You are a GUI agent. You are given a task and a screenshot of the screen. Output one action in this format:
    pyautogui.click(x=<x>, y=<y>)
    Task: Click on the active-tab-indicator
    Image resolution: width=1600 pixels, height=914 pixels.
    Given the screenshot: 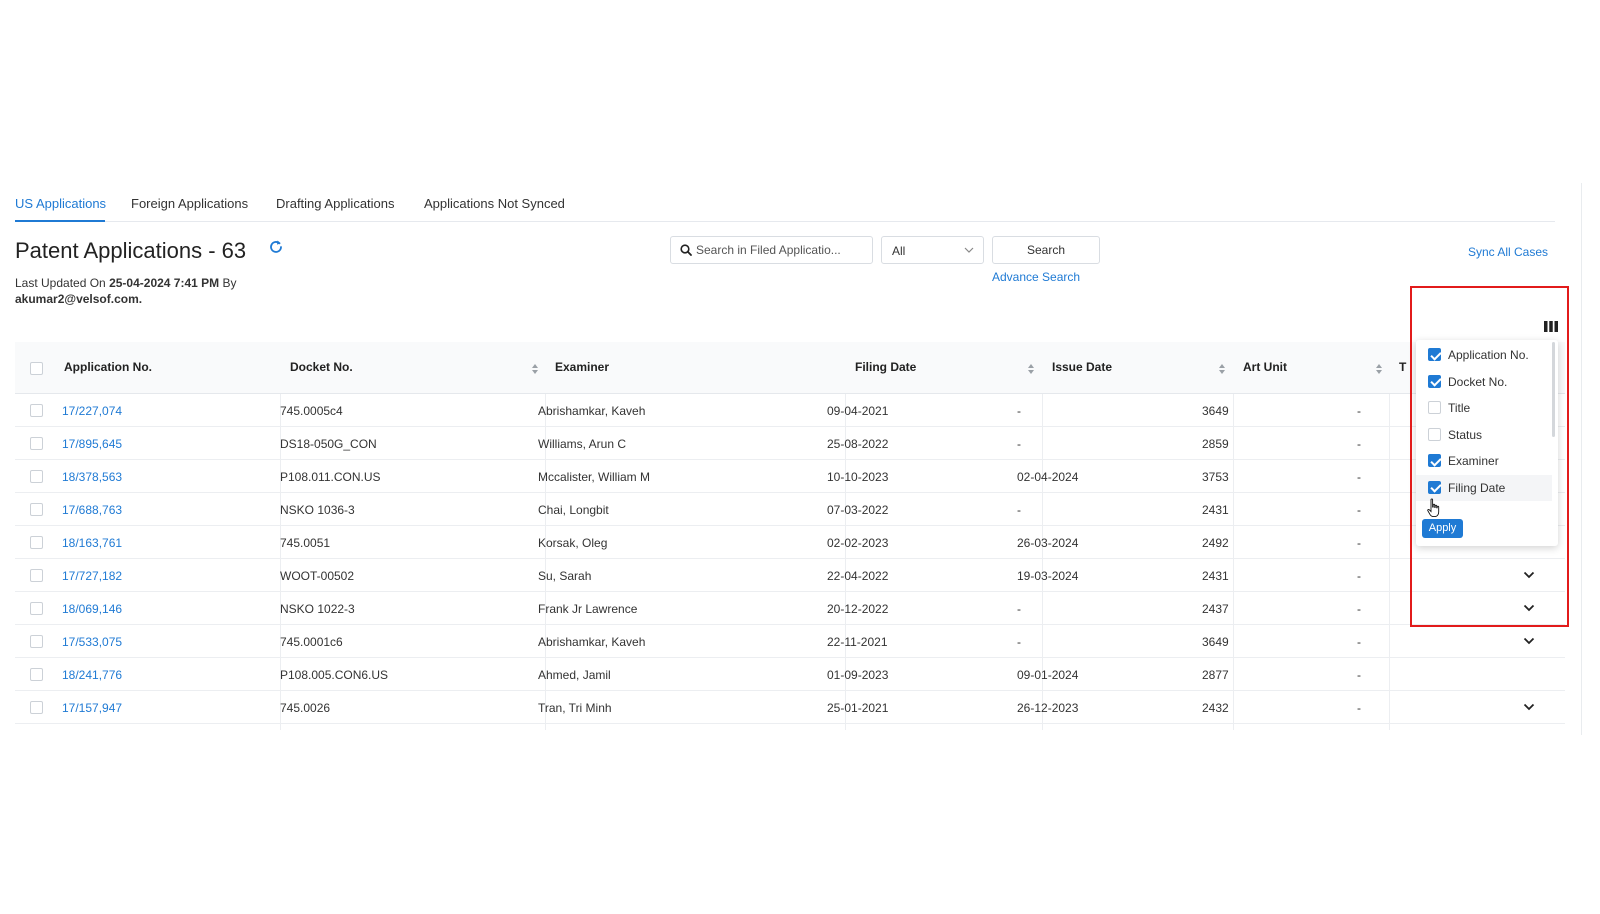 What is the action you would take?
    pyautogui.click(x=60, y=221)
    